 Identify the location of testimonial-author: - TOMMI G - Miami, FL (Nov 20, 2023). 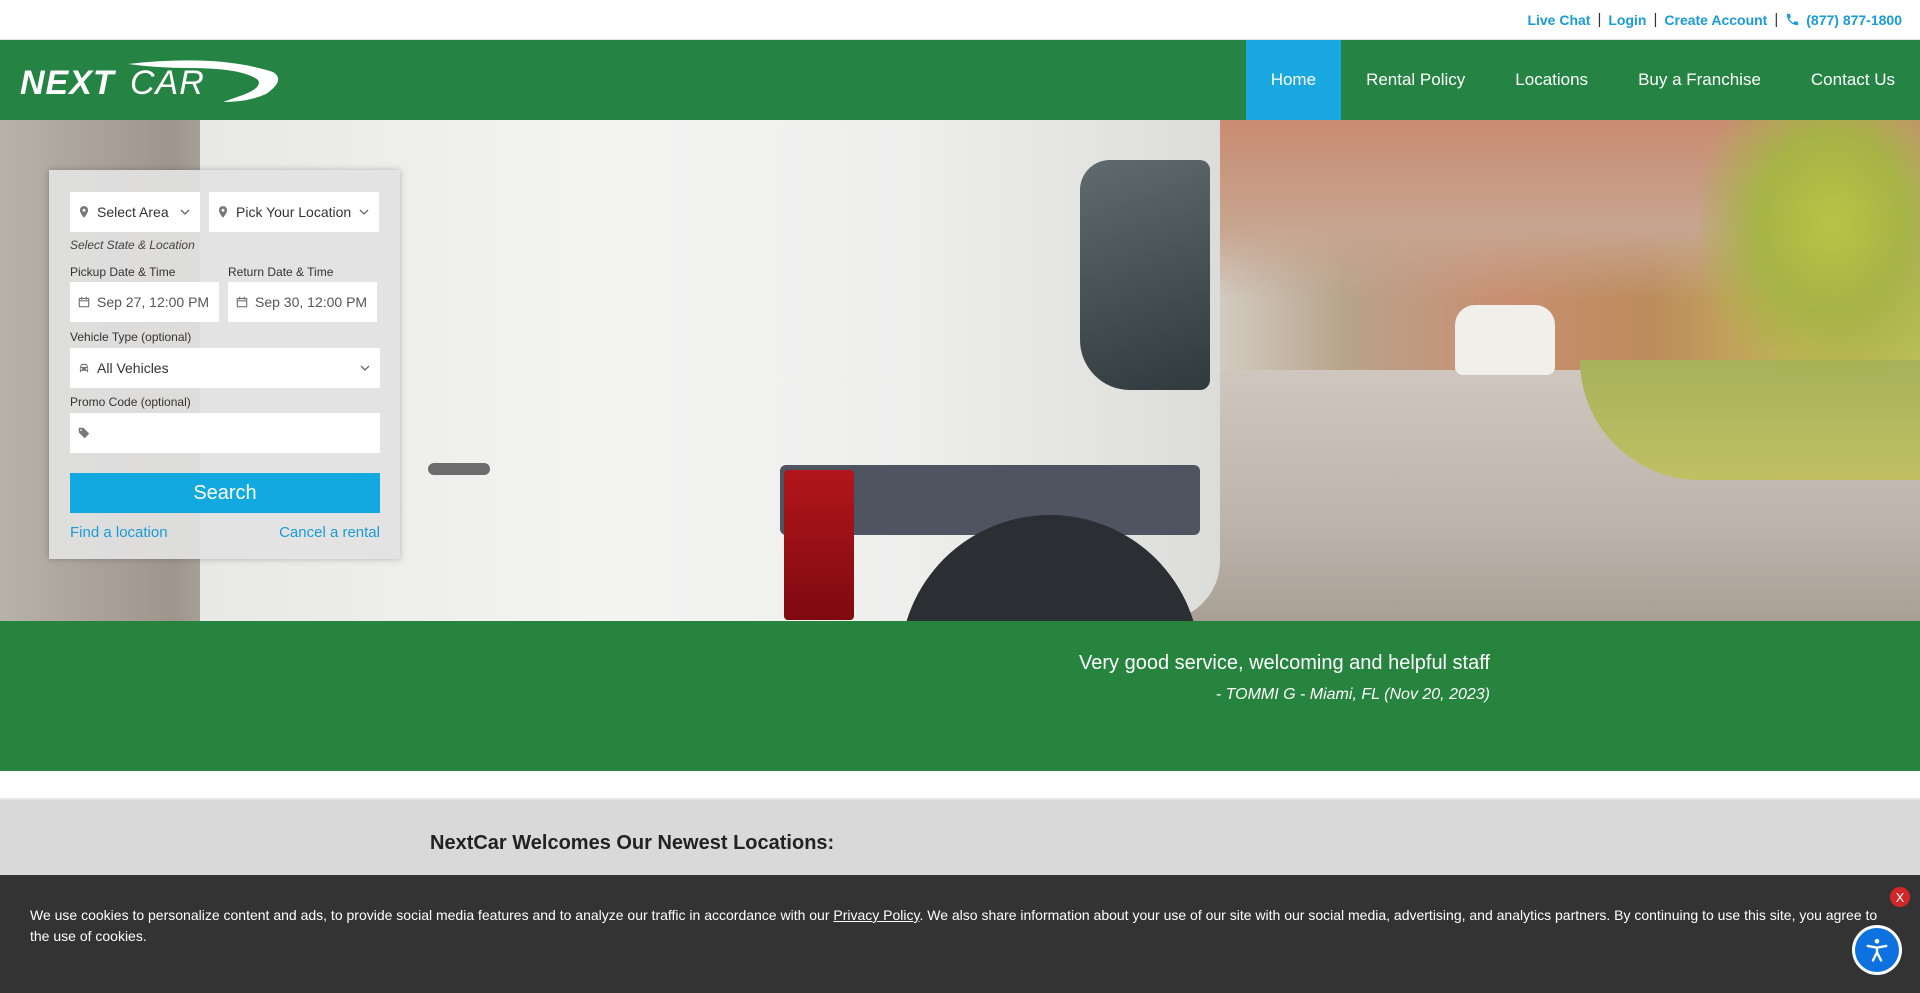
(1352, 694).